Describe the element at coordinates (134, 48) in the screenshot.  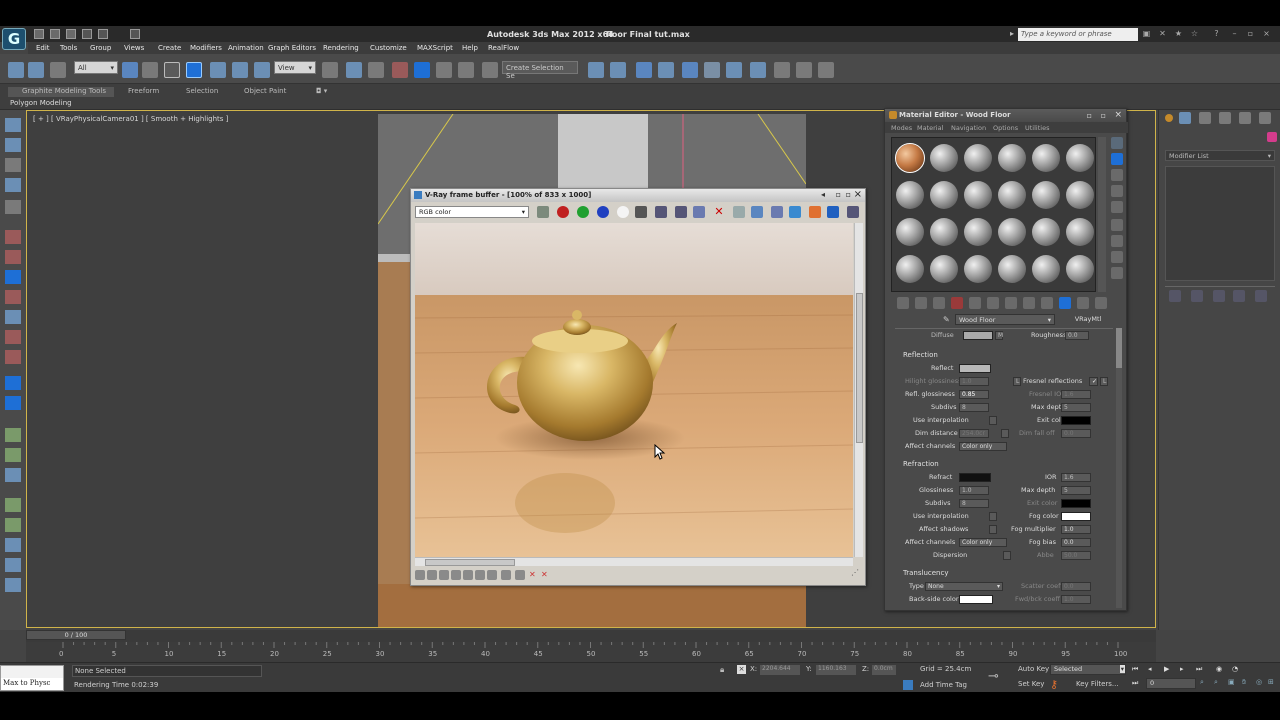
I see `menu-views: Views` at that location.